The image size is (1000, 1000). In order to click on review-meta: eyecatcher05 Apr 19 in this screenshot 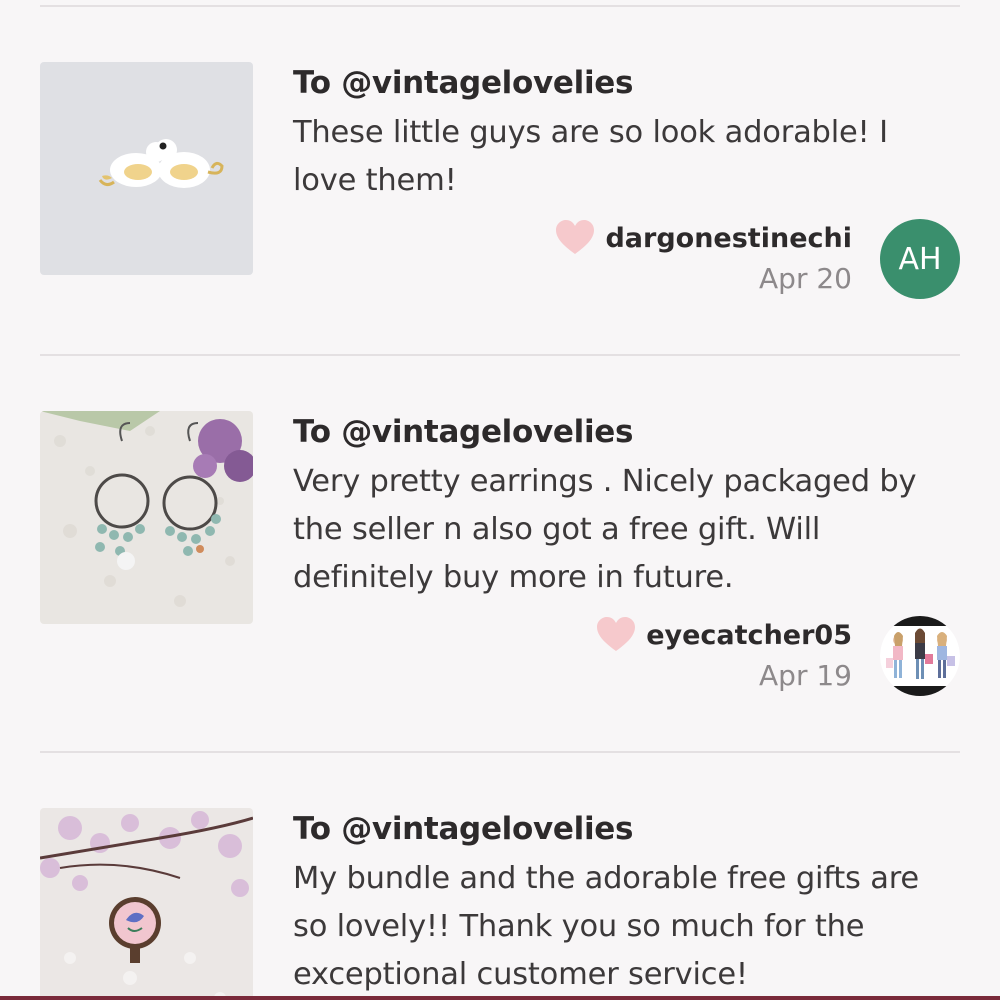, I will do `click(724, 652)`.